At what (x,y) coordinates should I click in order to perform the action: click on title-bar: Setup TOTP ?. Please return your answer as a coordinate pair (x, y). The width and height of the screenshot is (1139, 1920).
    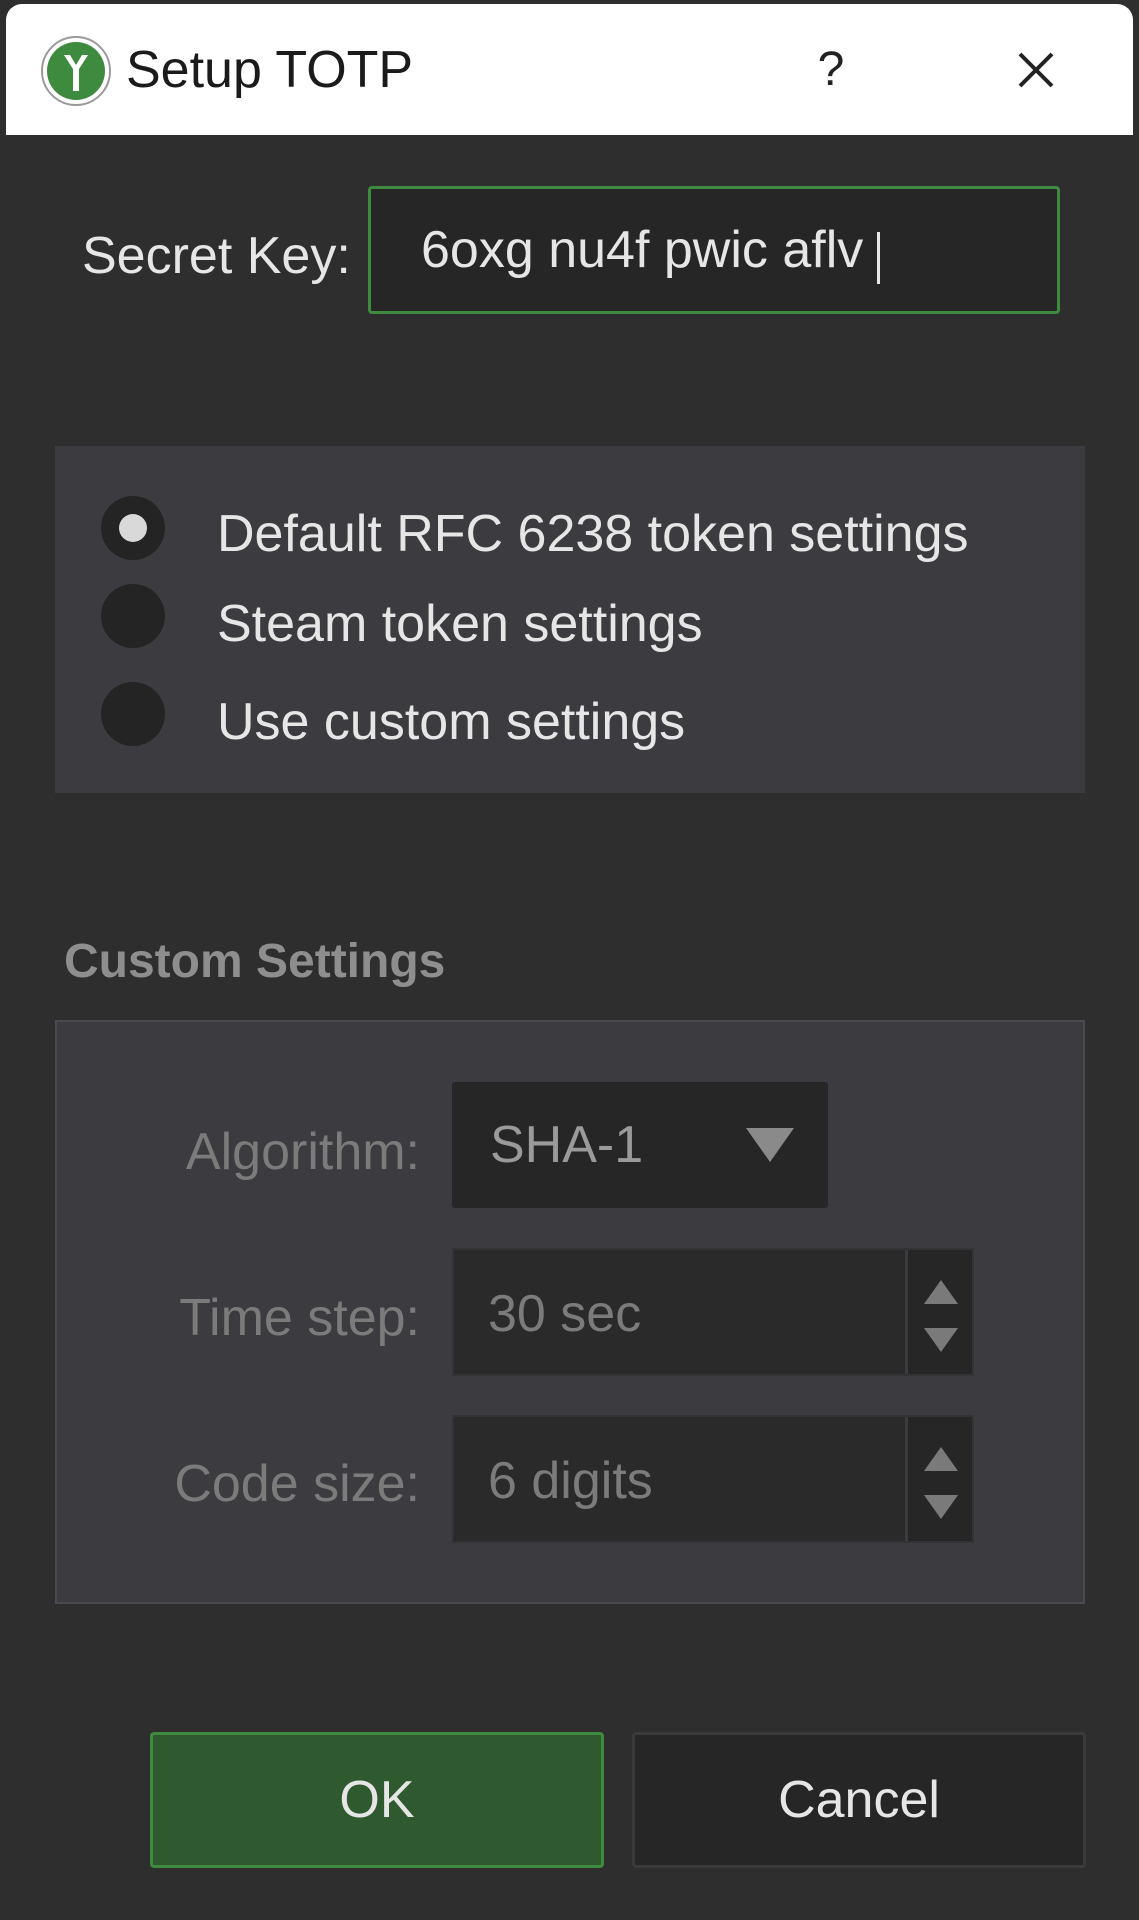
    Looking at the image, I should click on (569, 69).